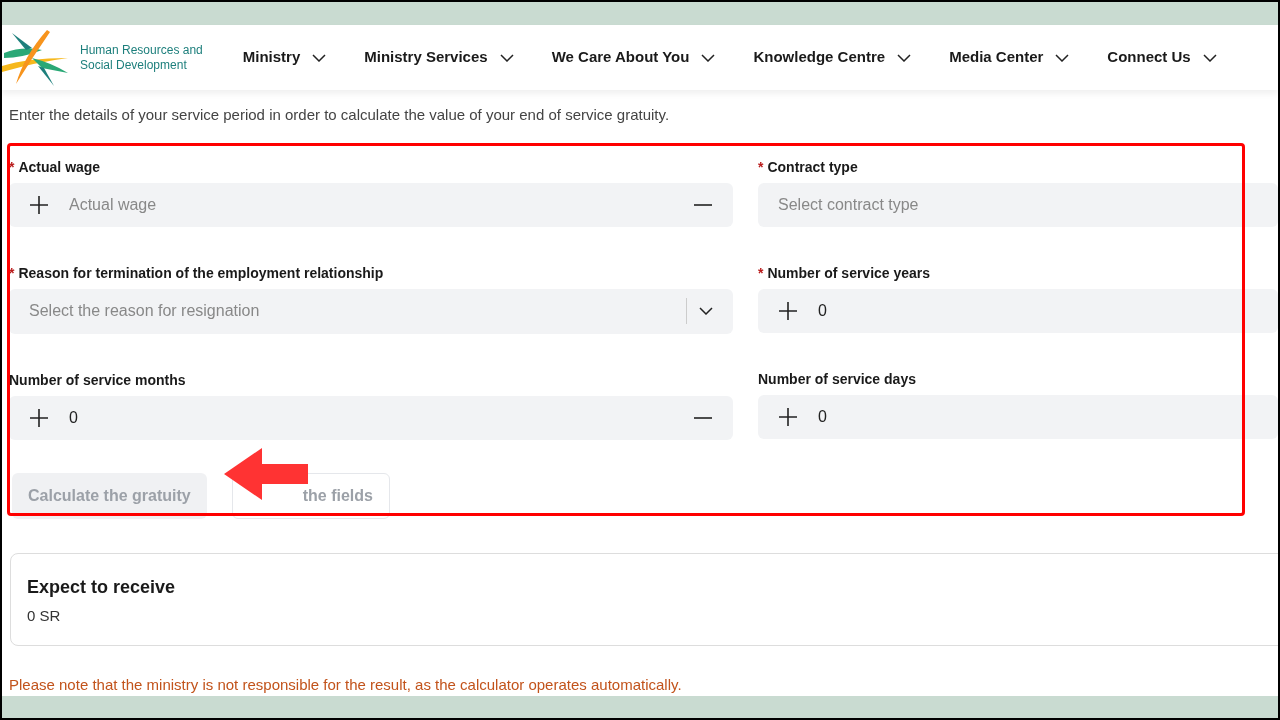 The image size is (1280, 720). Describe the element at coordinates (201, 273) in the screenshot. I see `field-label: Reason for termination of the employment relationship` at that location.